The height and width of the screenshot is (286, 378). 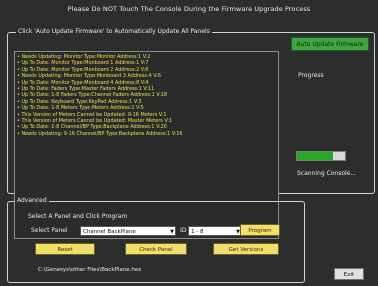 What do you see at coordinates (260, 230) in the screenshot?
I see `program-button: Program` at bounding box center [260, 230].